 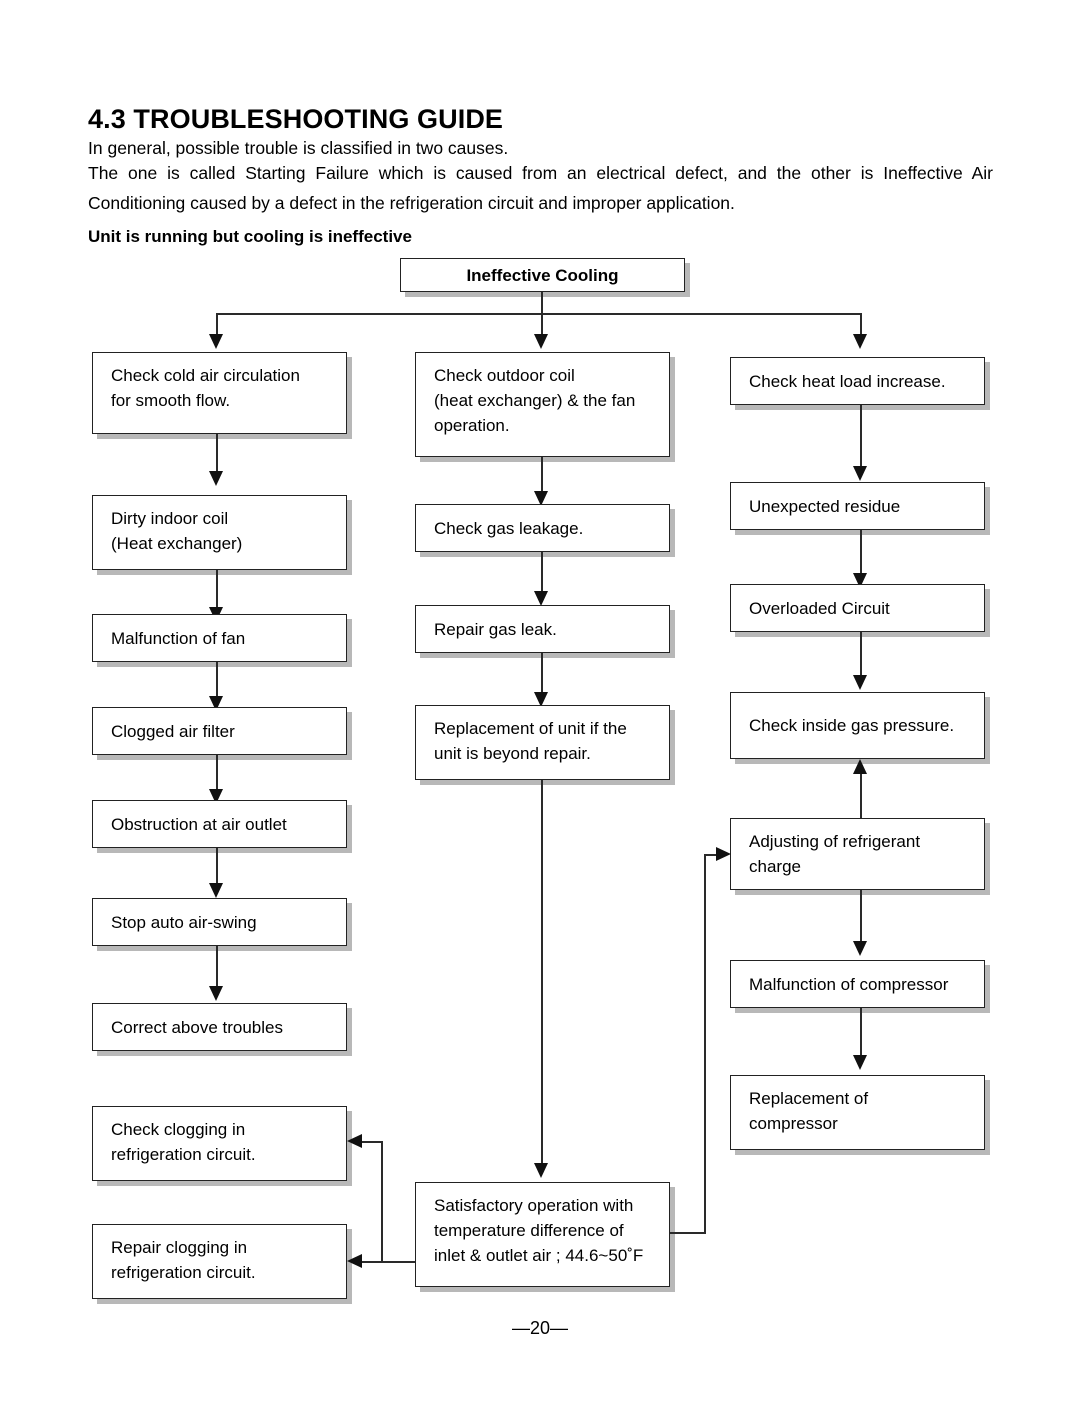 What do you see at coordinates (219, 638) in the screenshot?
I see `flow-node-malfunction-of-fan: Malfunction of fan` at bounding box center [219, 638].